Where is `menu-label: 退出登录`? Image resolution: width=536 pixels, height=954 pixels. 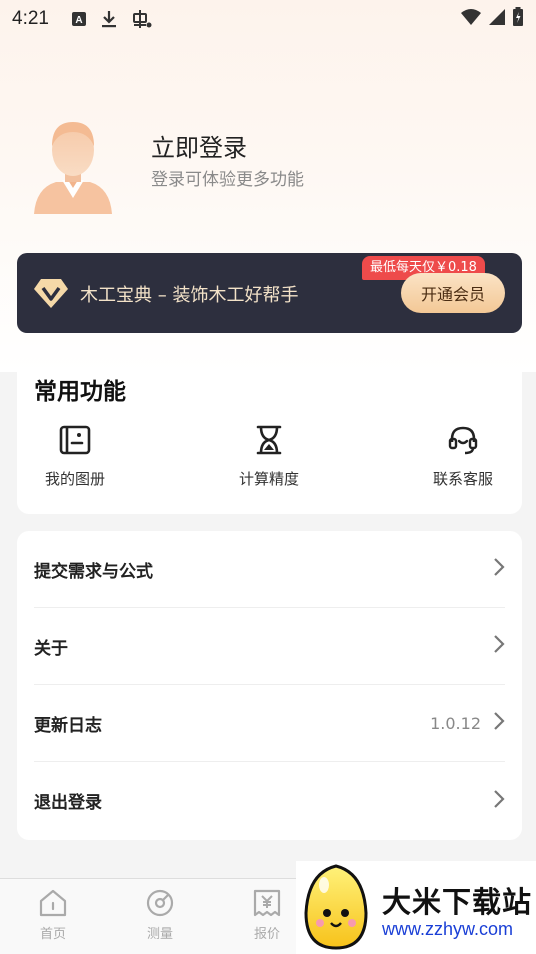
menu-label: 退出登录 is located at coordinates (68, 803).